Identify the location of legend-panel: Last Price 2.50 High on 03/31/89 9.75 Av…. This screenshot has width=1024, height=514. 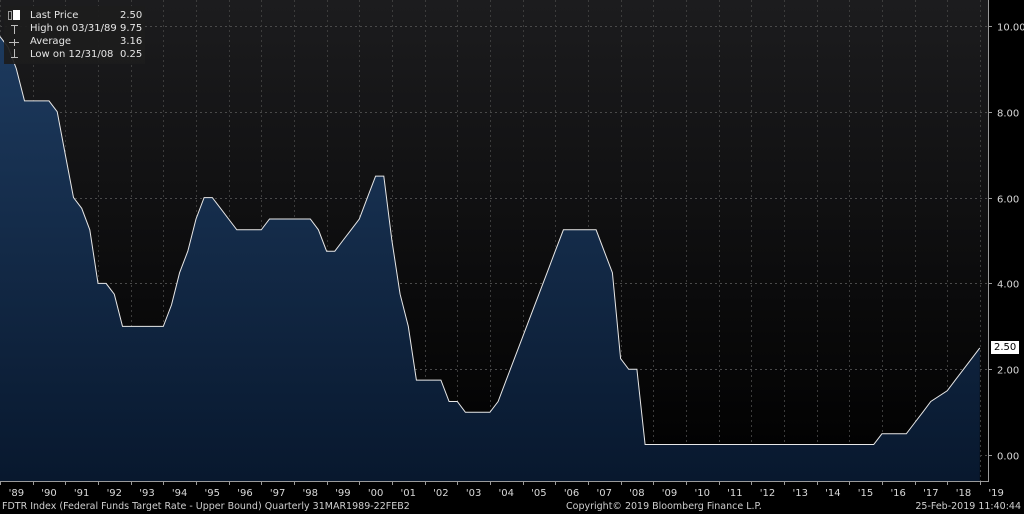
(74, 35).